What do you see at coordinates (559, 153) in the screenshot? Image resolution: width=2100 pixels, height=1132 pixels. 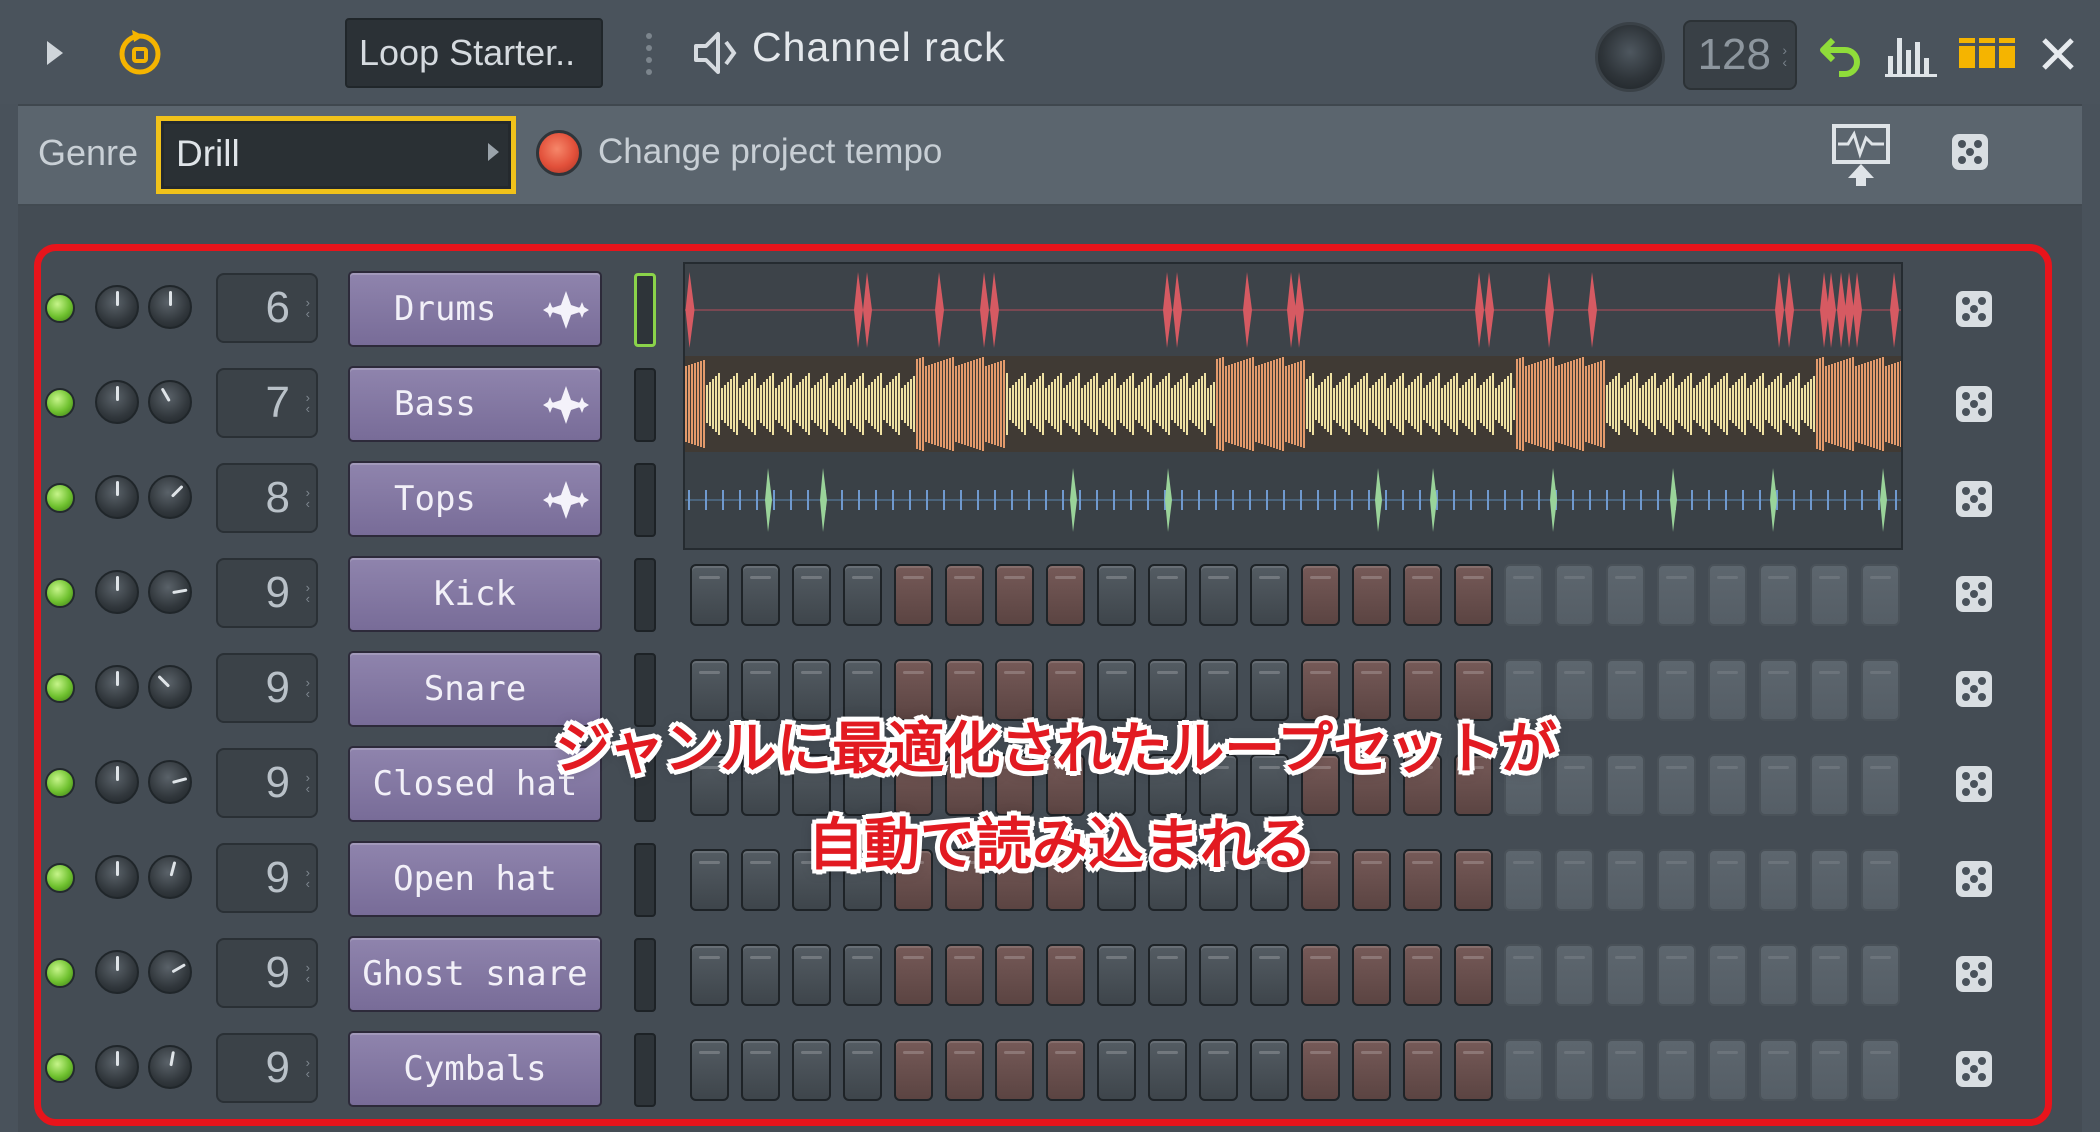 I see `tempo-toggle-button` at bounding box center [559, 153].